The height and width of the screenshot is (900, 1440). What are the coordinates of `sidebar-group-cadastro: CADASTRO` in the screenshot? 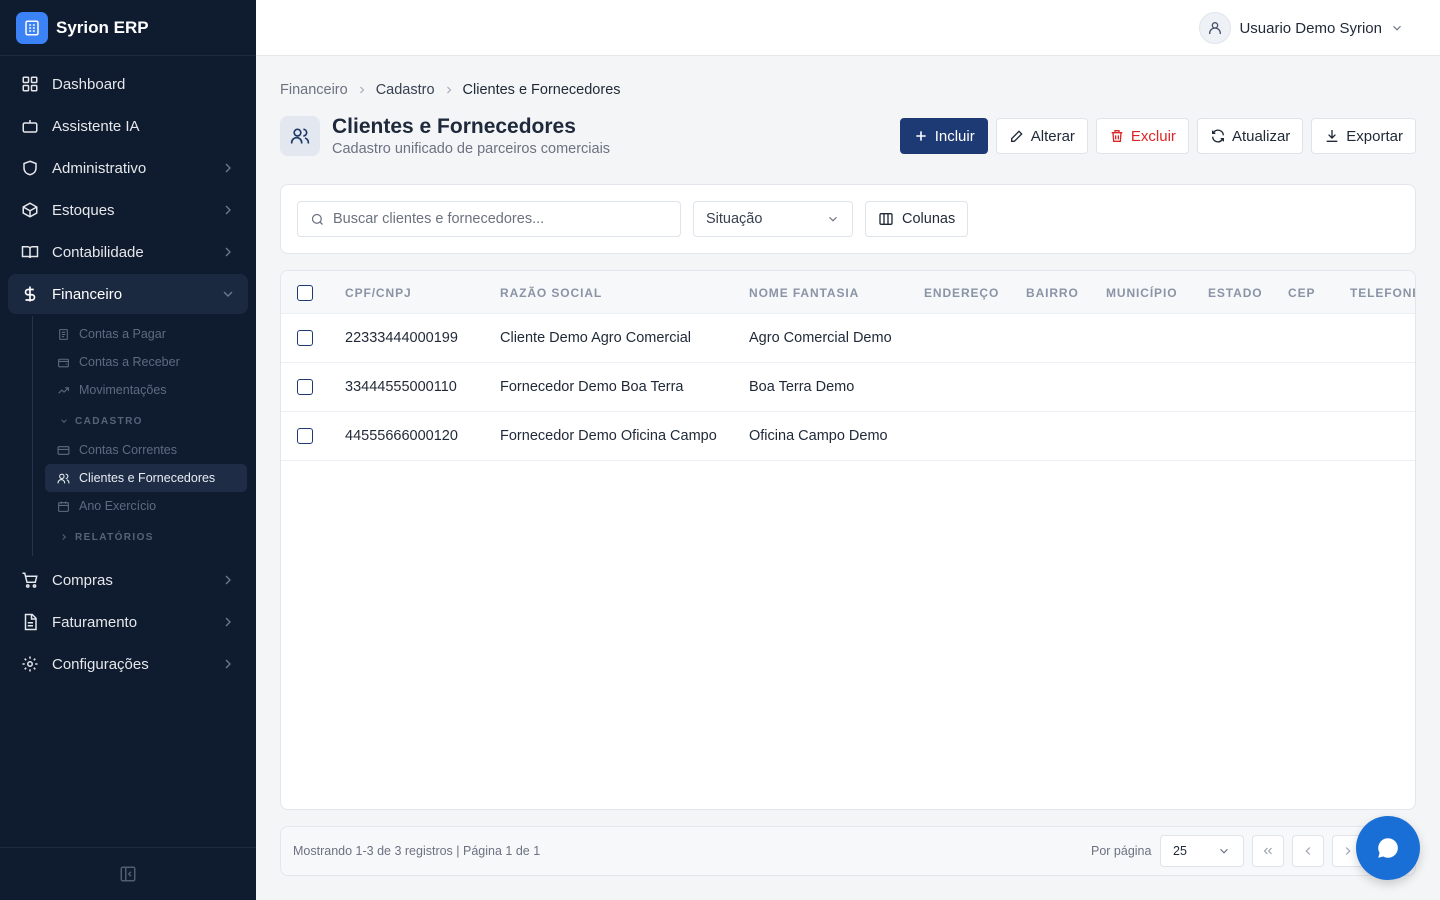 It's located at (146, 421).